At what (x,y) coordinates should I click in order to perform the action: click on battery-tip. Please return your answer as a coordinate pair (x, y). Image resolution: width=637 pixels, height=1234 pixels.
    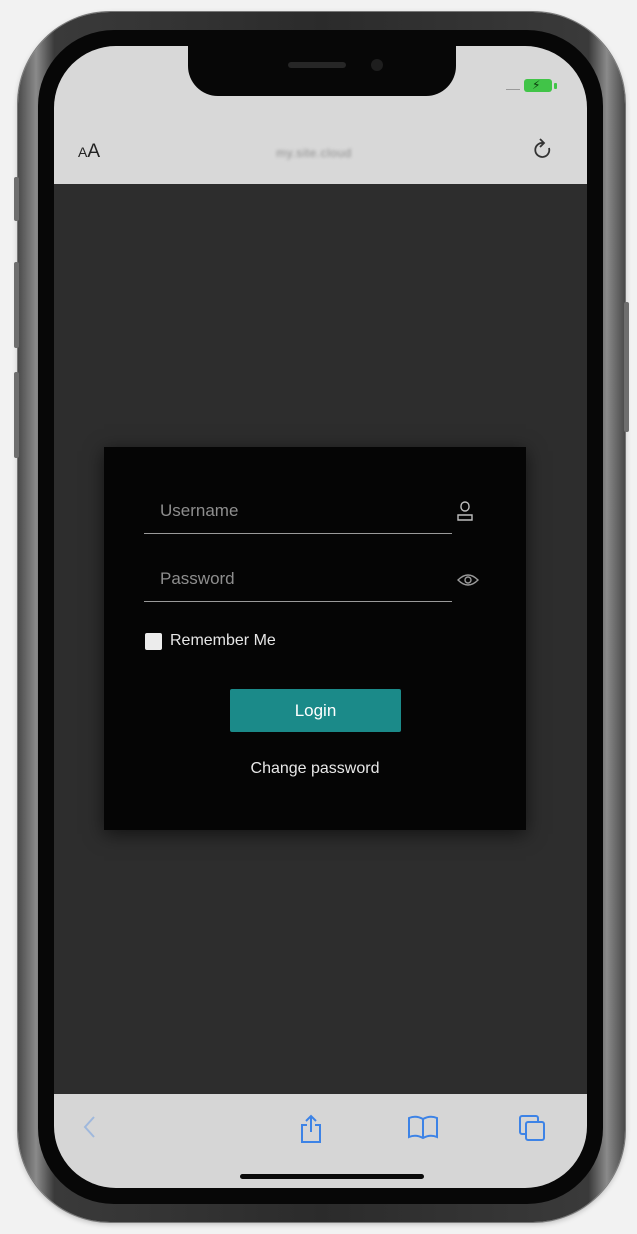
    Looking at the image, I should click on (555, 86).